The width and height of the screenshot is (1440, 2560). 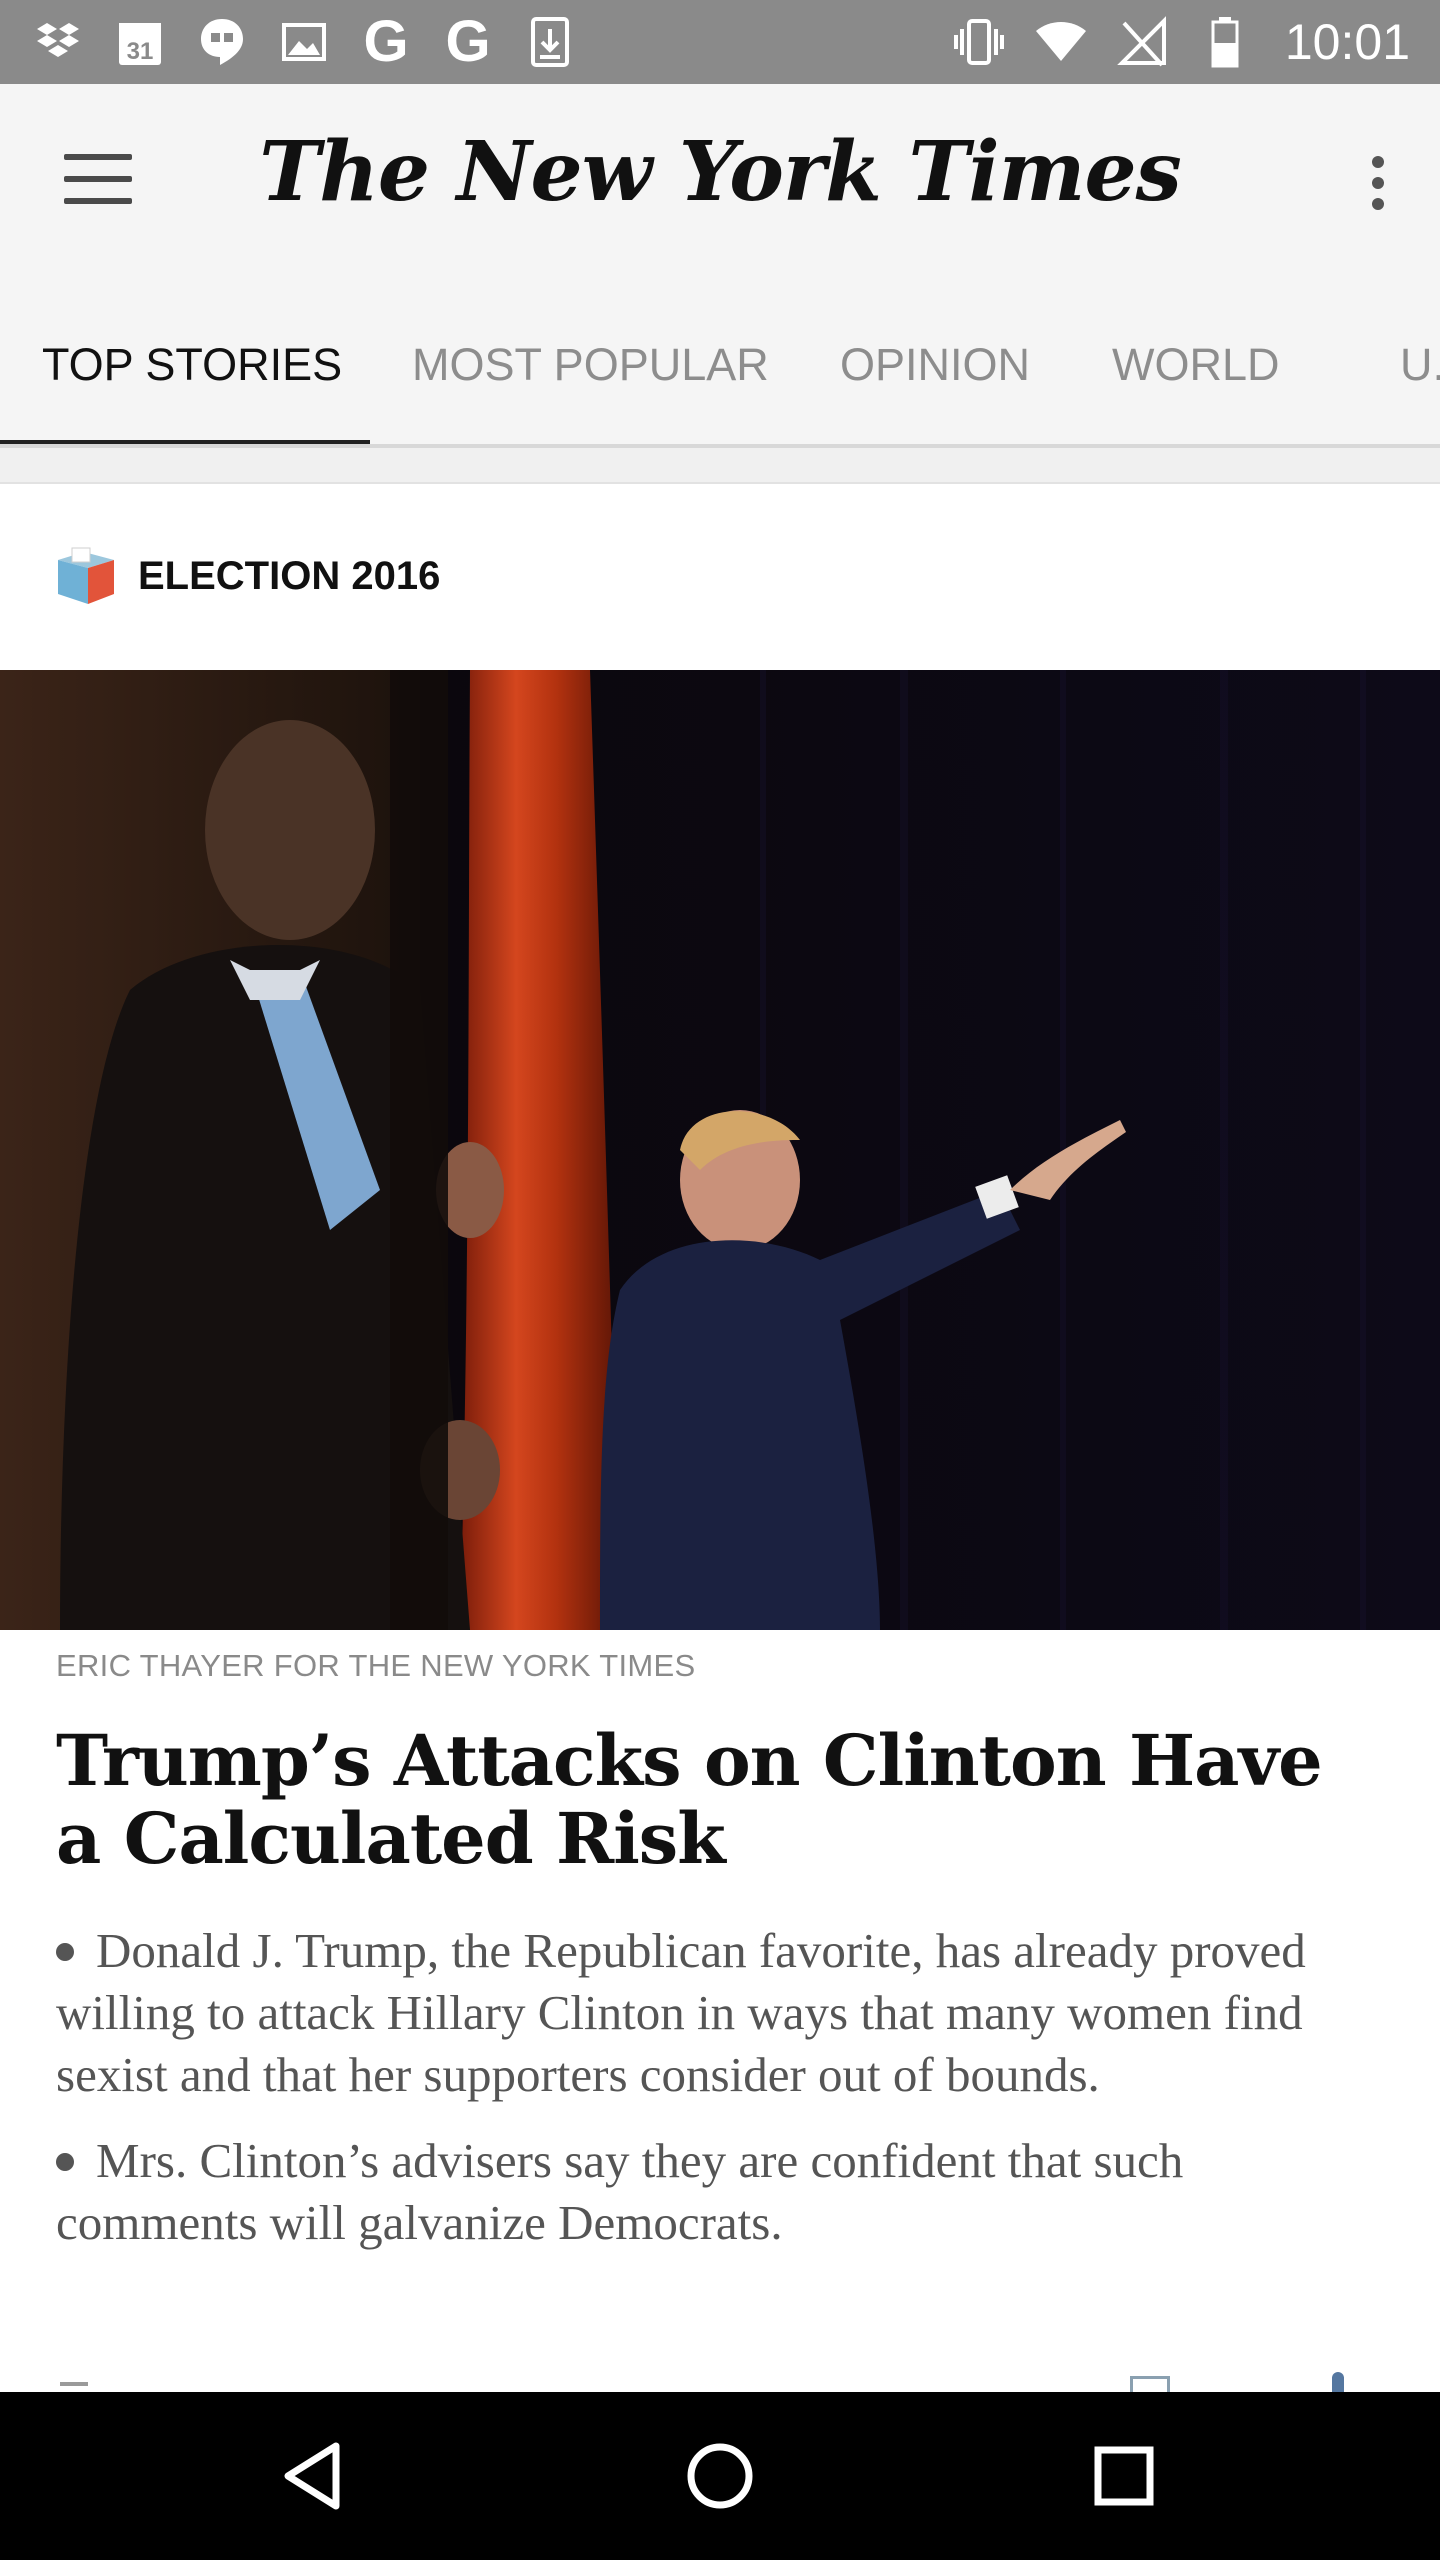 I want to click on photo-credit: ERIC THAYER FOR THE NEW YORK TIMES, so click(x=376, y=1665).